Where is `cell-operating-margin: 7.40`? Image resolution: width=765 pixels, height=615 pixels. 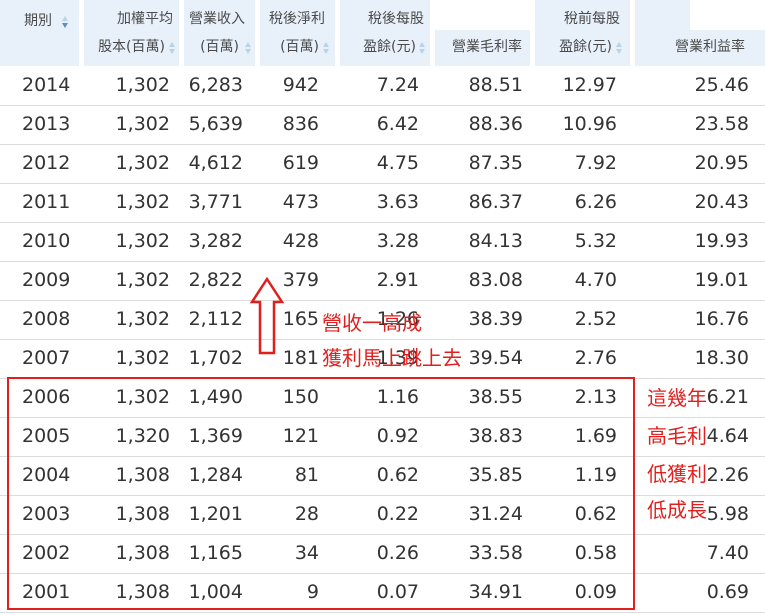 cell-operating-margin: 7.40 is located at coordinates (727, 553).